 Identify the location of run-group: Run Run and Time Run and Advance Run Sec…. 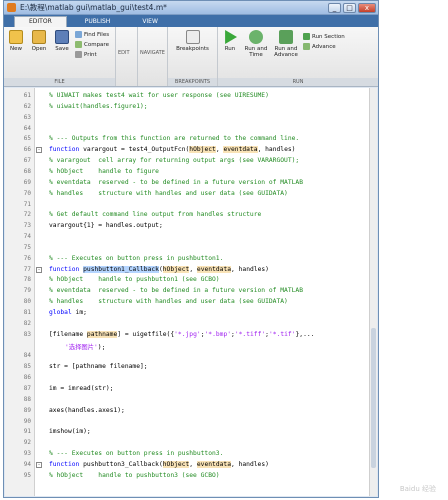
(298, 56).